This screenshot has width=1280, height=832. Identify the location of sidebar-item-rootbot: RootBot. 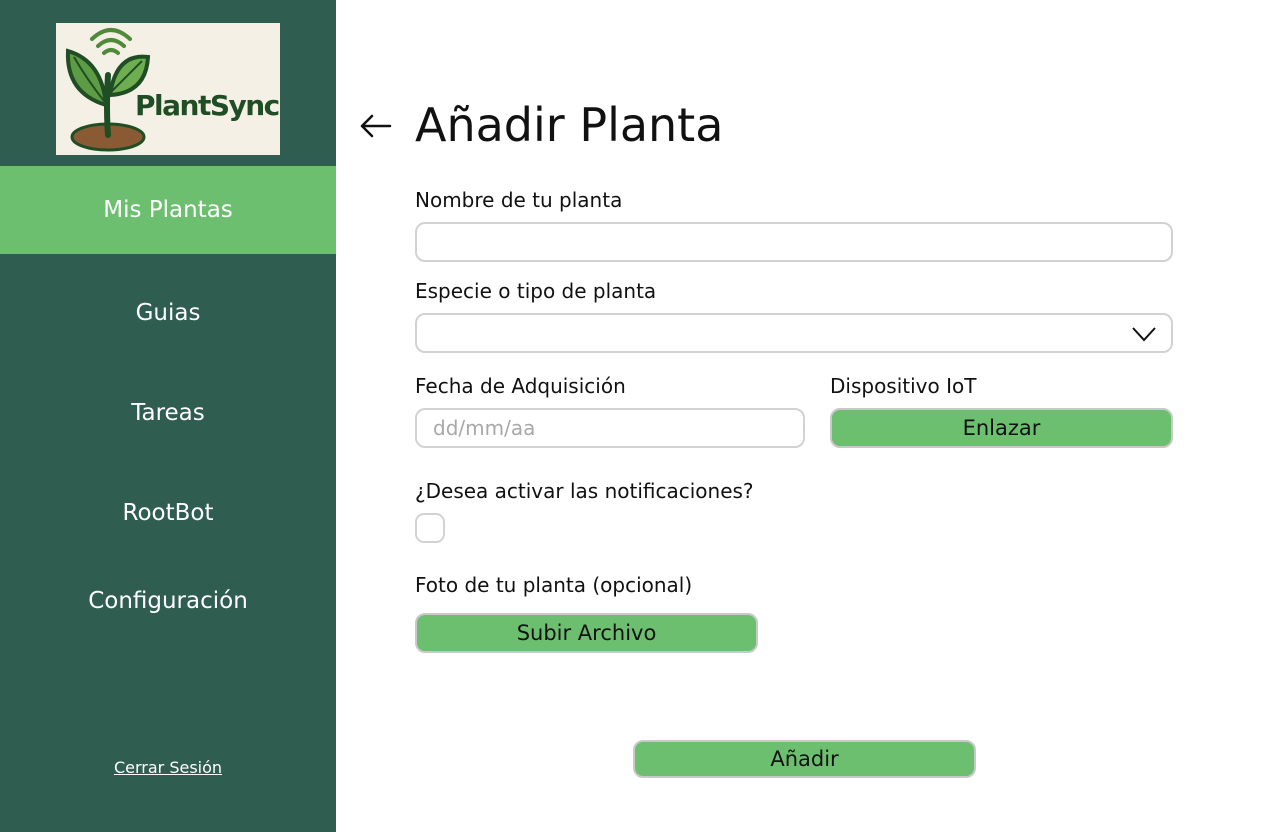
(168, 513).